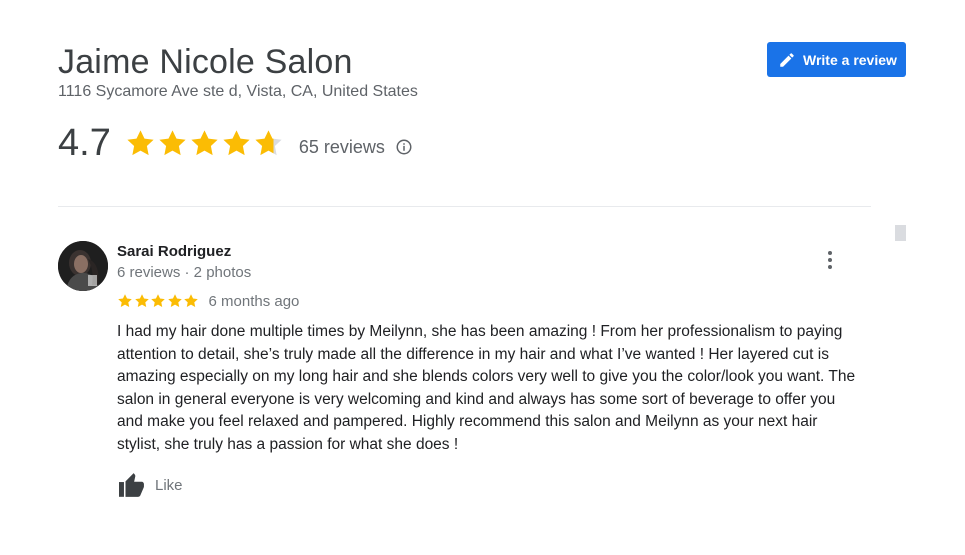 The height and width of the screenshot is (555, 965). I want to click on info-icon, so click(404, 147).